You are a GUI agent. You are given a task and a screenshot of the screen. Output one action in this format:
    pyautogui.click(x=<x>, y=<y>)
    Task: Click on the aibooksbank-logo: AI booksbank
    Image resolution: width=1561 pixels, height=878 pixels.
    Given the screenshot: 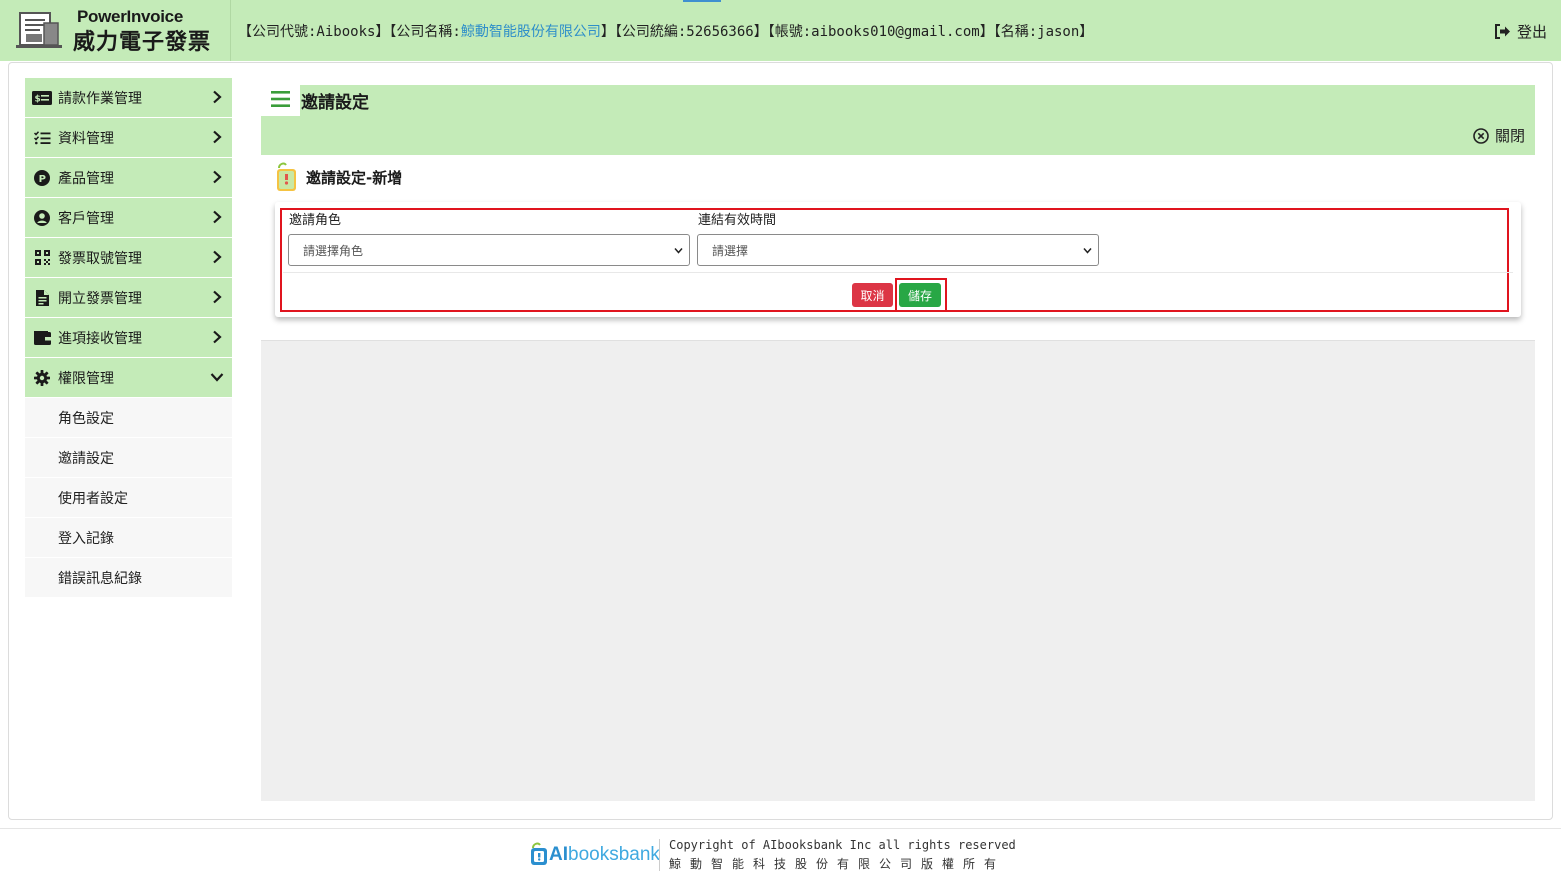 What is the action you would take?
    pyautogui.click(x=595, y=854)
    